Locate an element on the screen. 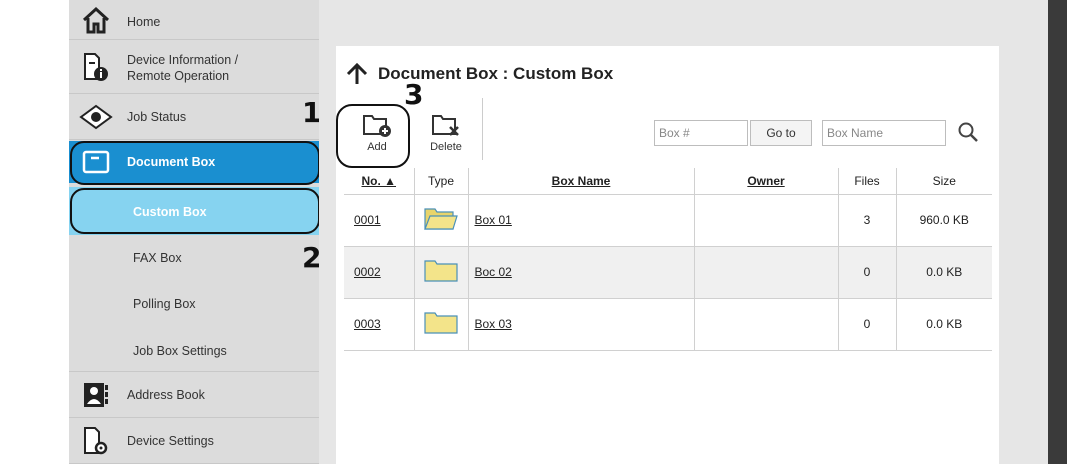 The image size is (1067, 464). address-book-icon is located at coordinates (96, 395).